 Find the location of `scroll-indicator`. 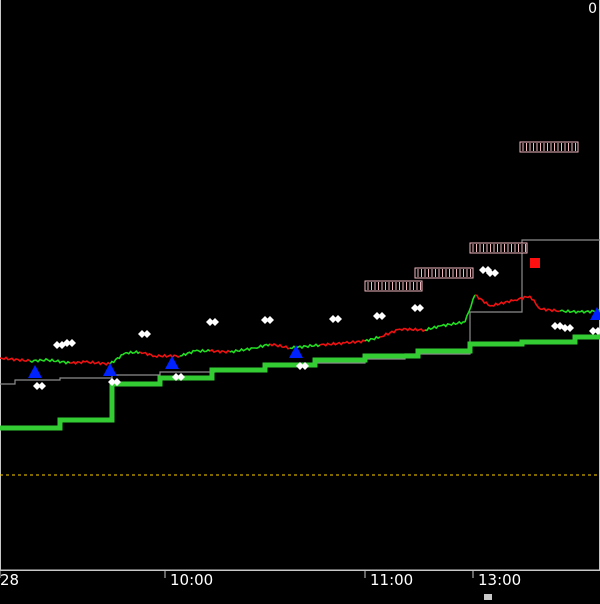

scroll-indicator is located at coordinates (488, 597).